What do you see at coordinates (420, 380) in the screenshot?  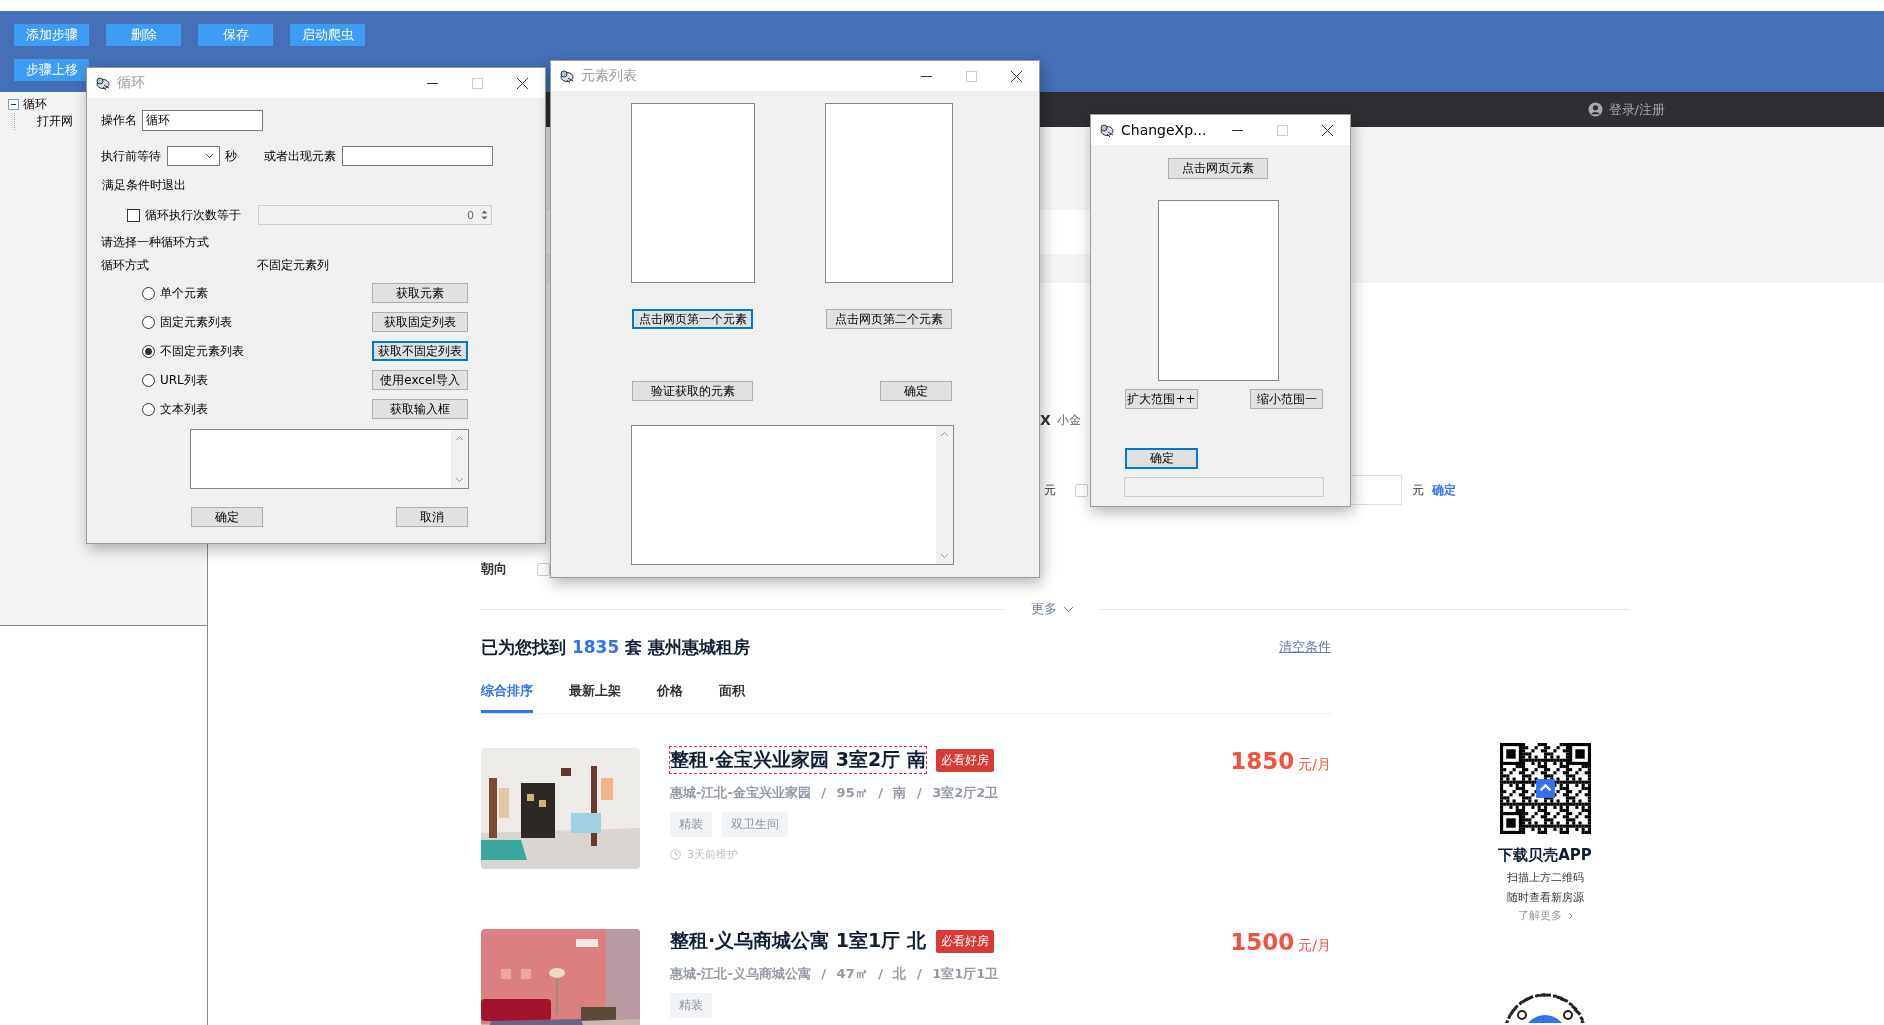 I see `dialog-button: 使用excel导入` at bounding box center [420, 380].